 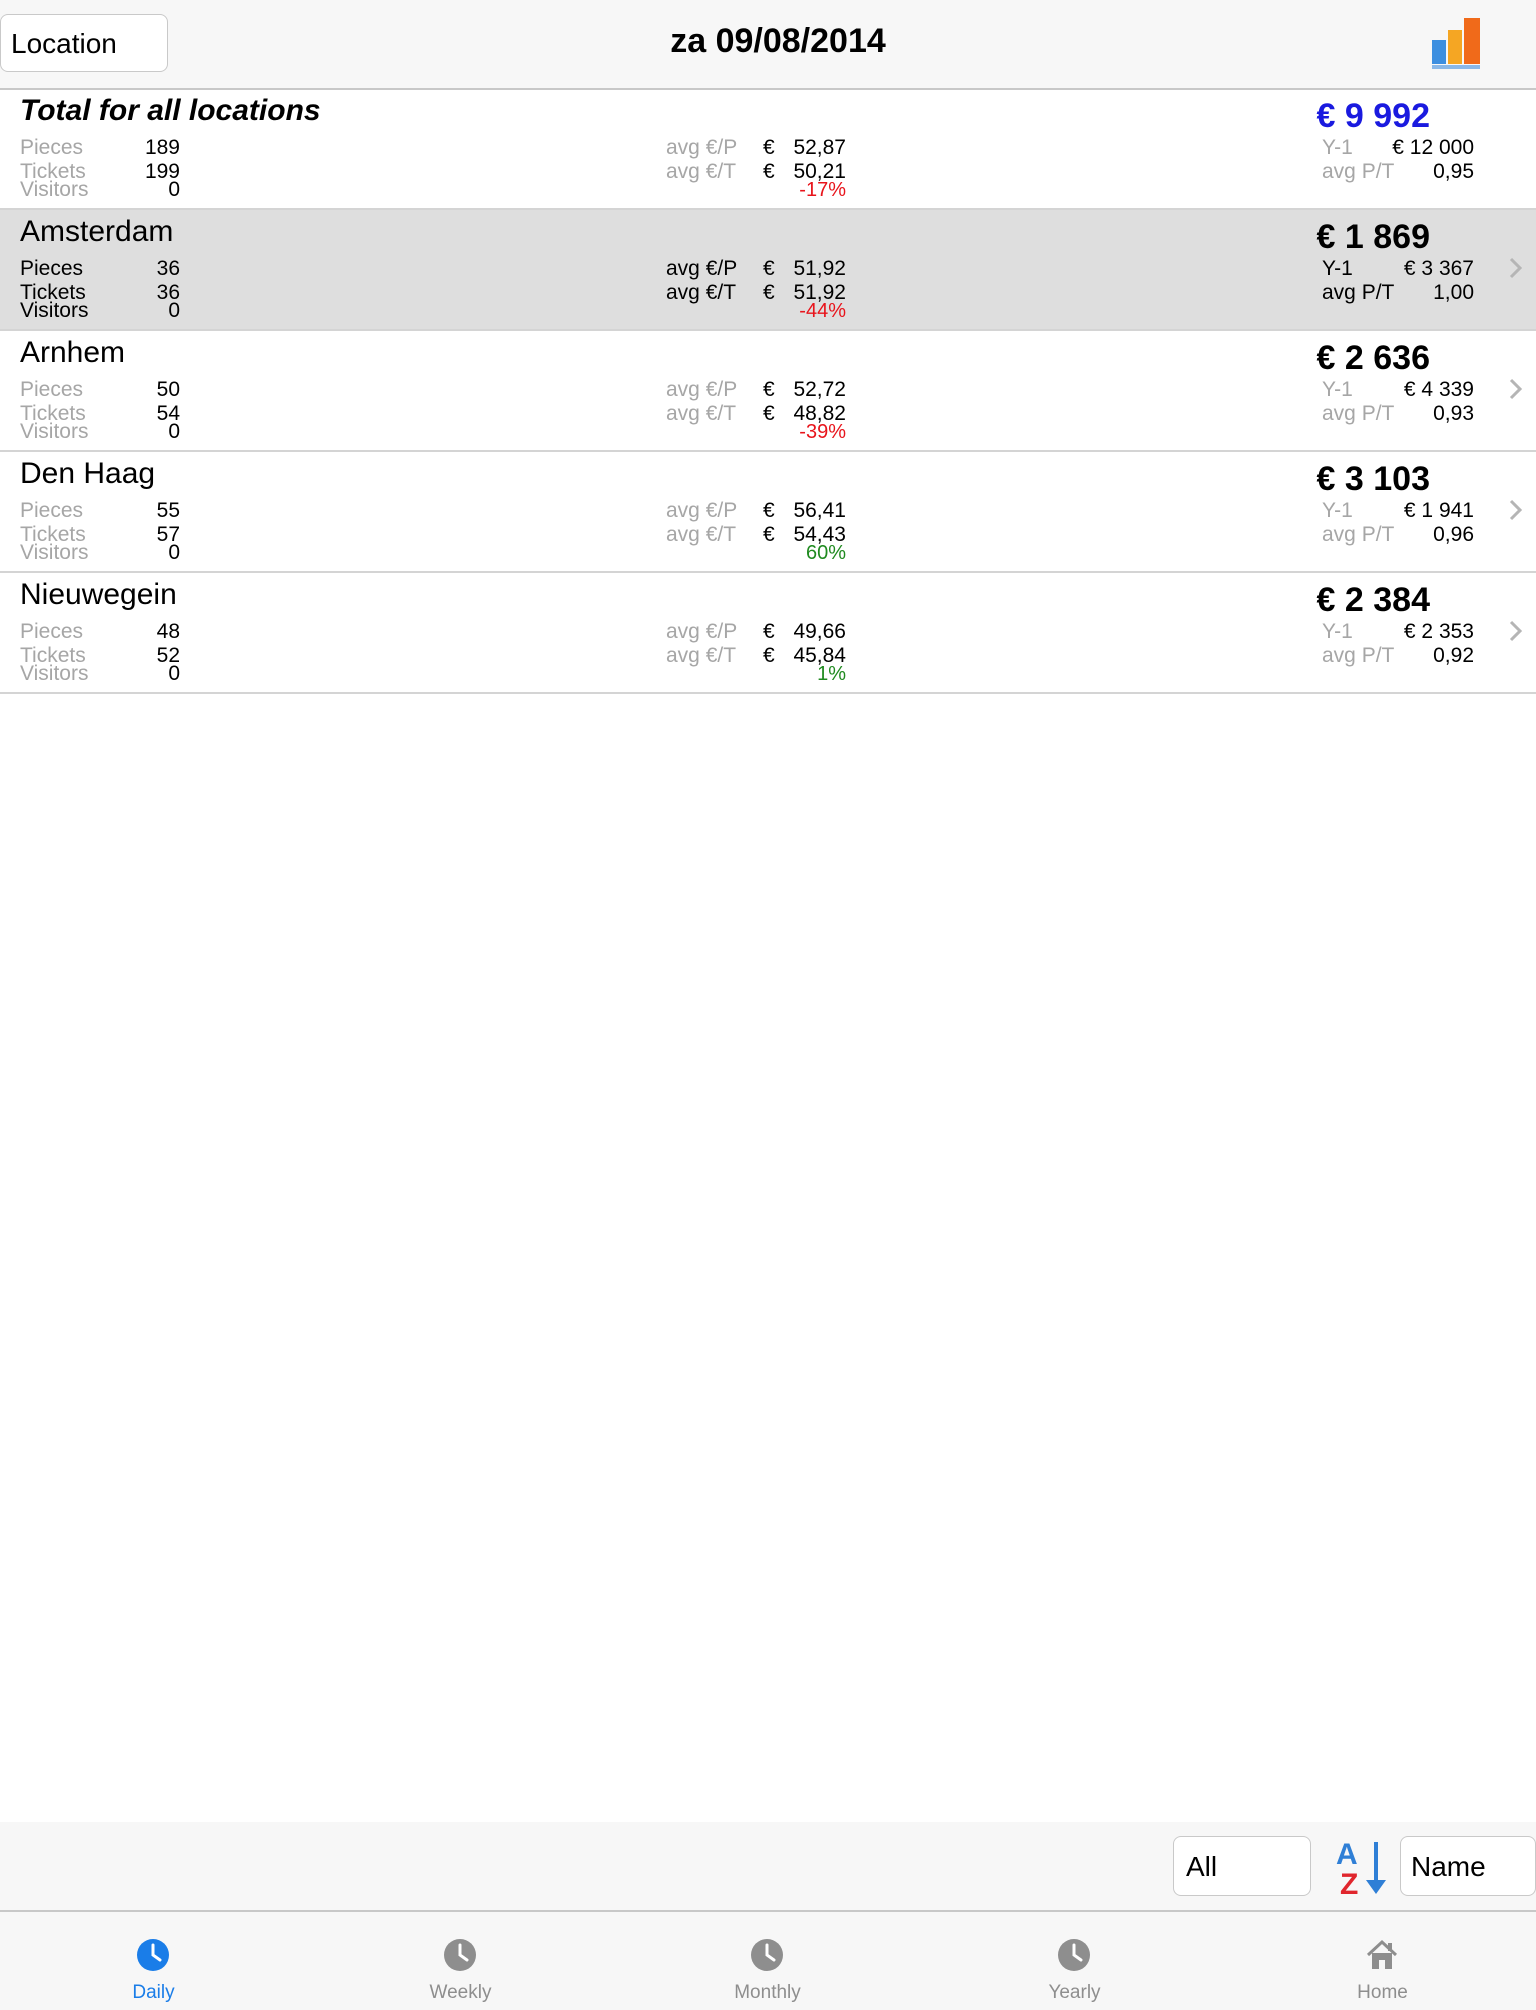 I want to click on tab-weekly: Weekly, so click(x=460, y=1961).